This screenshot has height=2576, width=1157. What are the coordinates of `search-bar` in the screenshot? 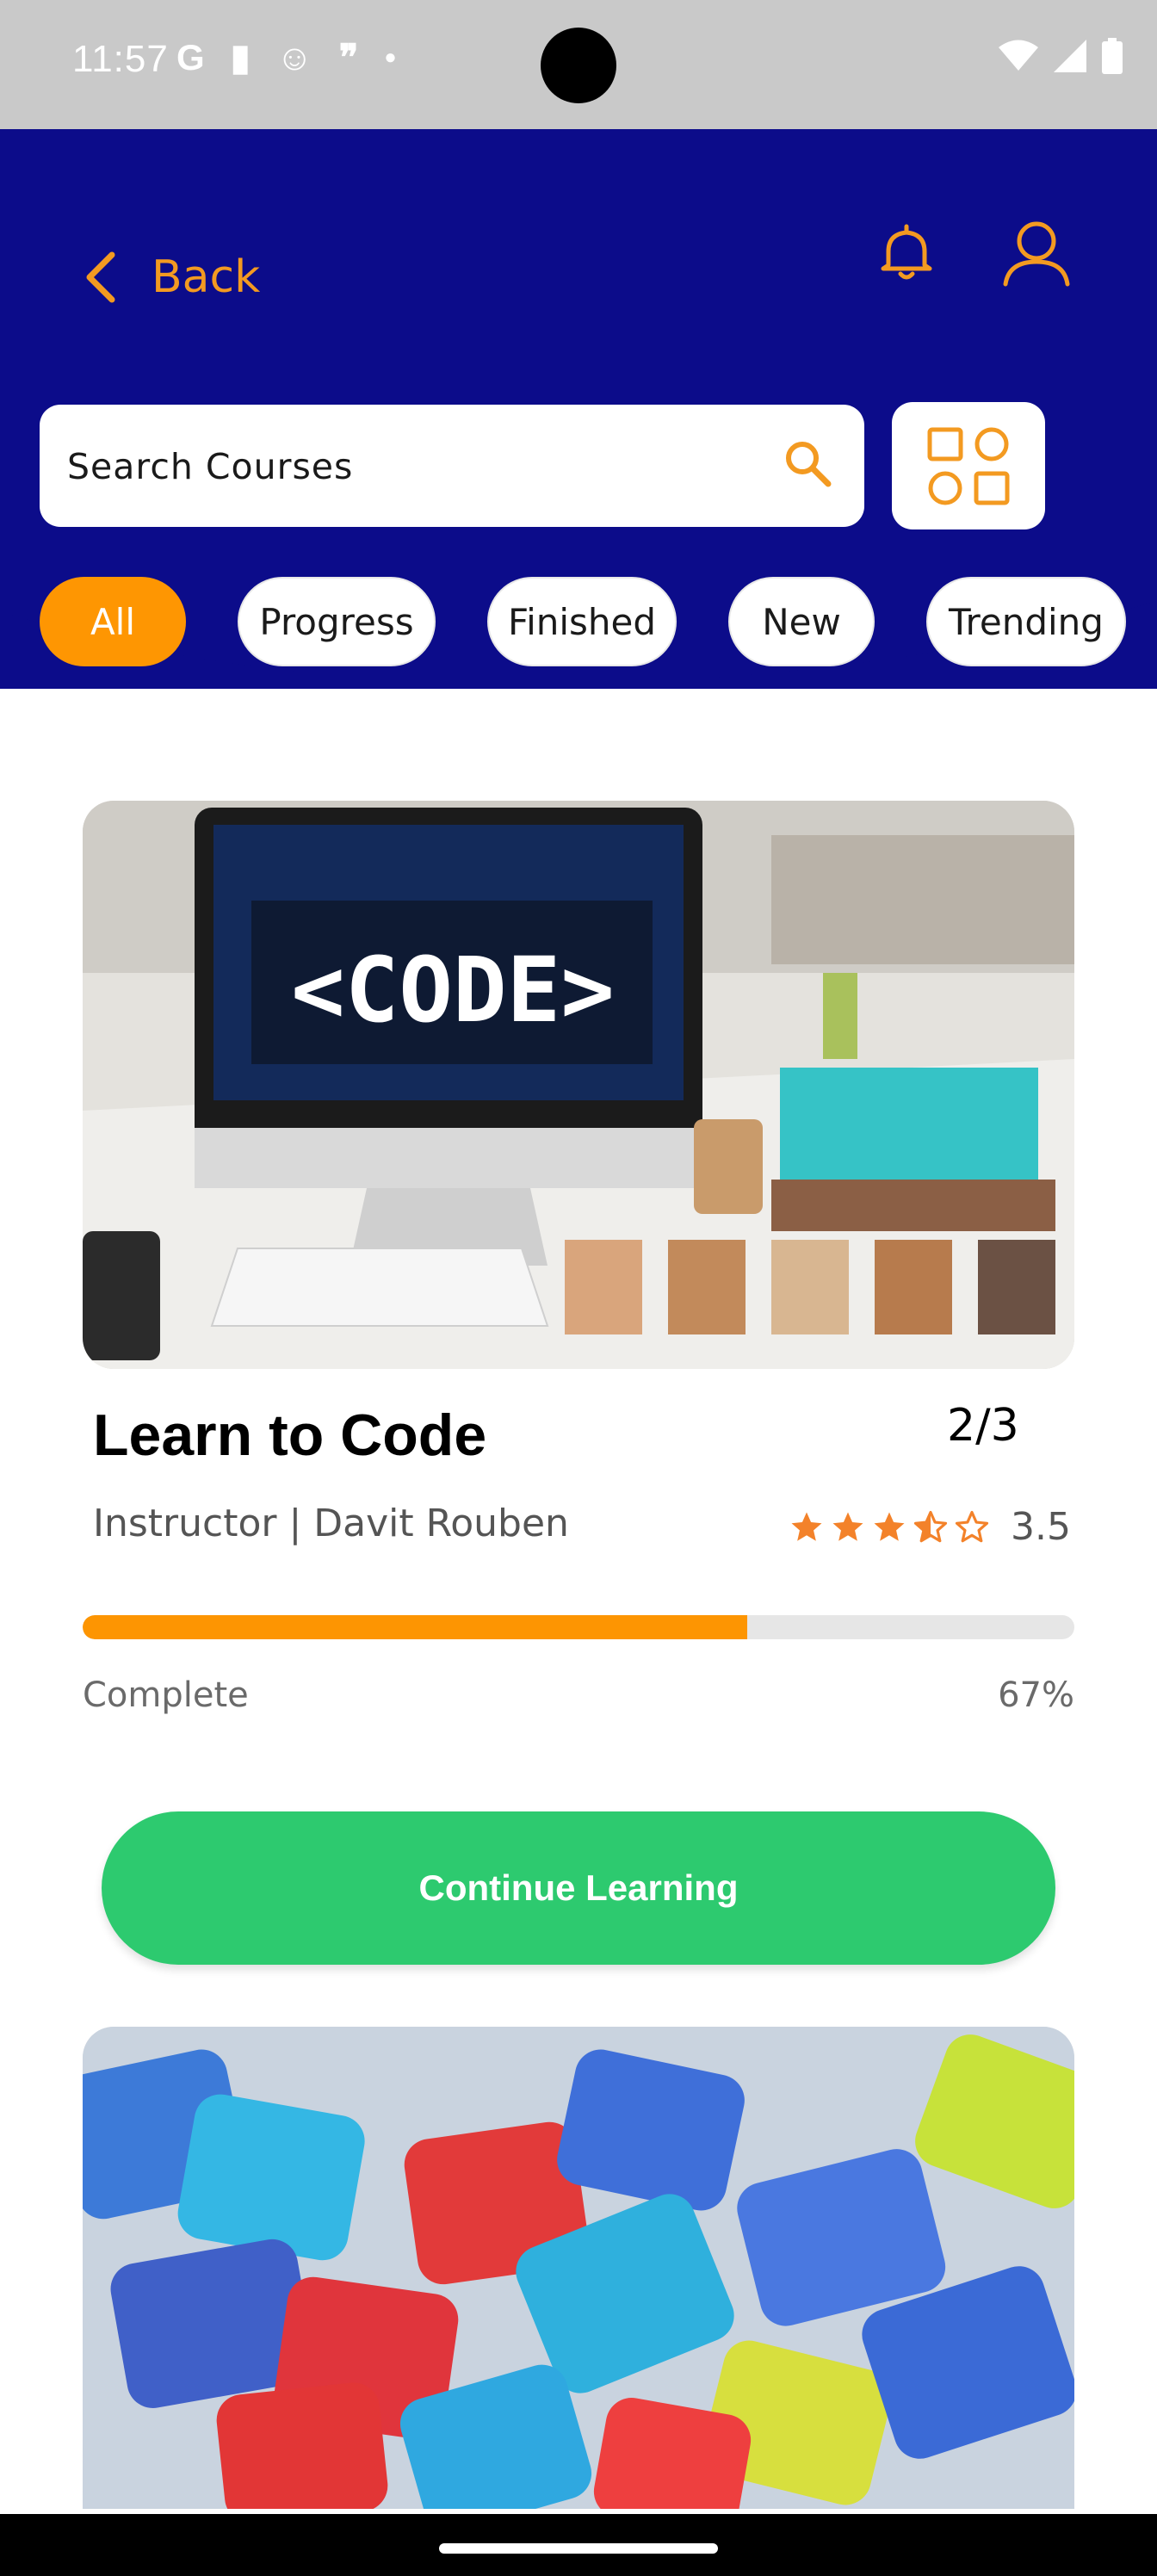 It's located at (452, 467).